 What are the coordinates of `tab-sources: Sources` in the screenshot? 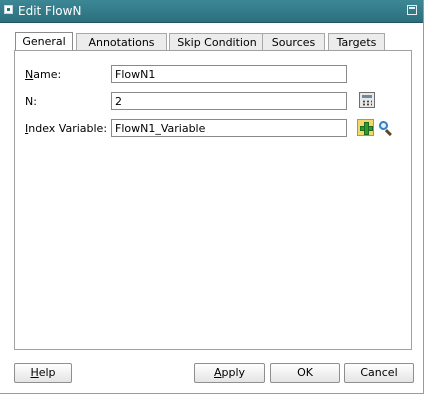 It's located at (293, 41).